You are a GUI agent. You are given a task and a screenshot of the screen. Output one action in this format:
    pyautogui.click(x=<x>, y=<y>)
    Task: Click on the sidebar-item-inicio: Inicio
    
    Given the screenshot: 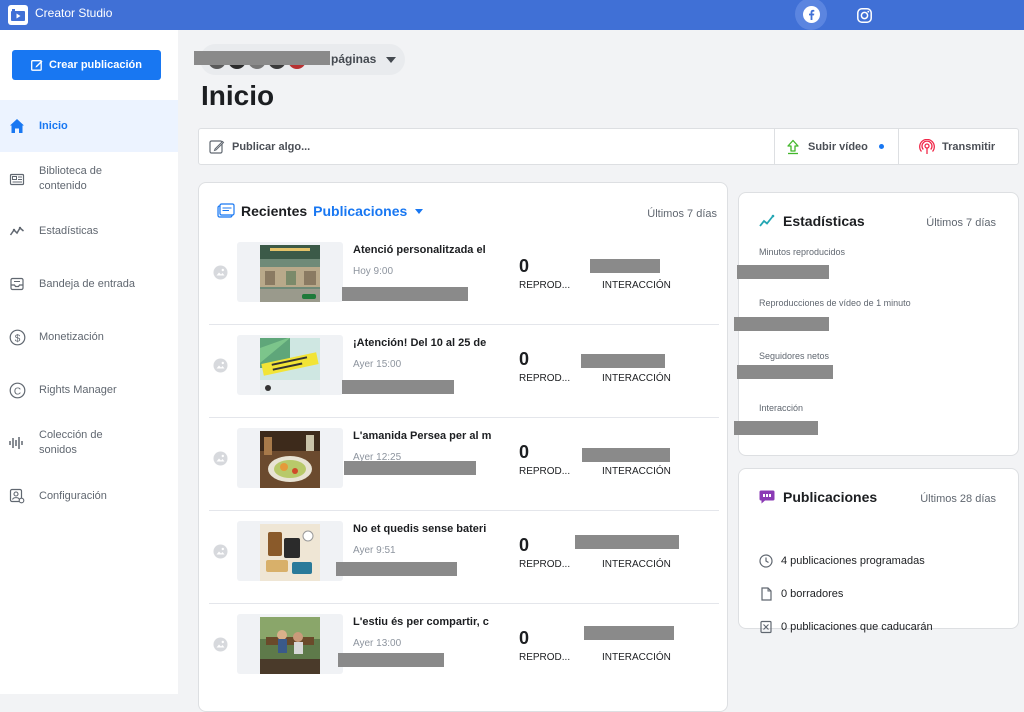 What is the action you would take?
    pyautogui.click(x=89, y=126)
    